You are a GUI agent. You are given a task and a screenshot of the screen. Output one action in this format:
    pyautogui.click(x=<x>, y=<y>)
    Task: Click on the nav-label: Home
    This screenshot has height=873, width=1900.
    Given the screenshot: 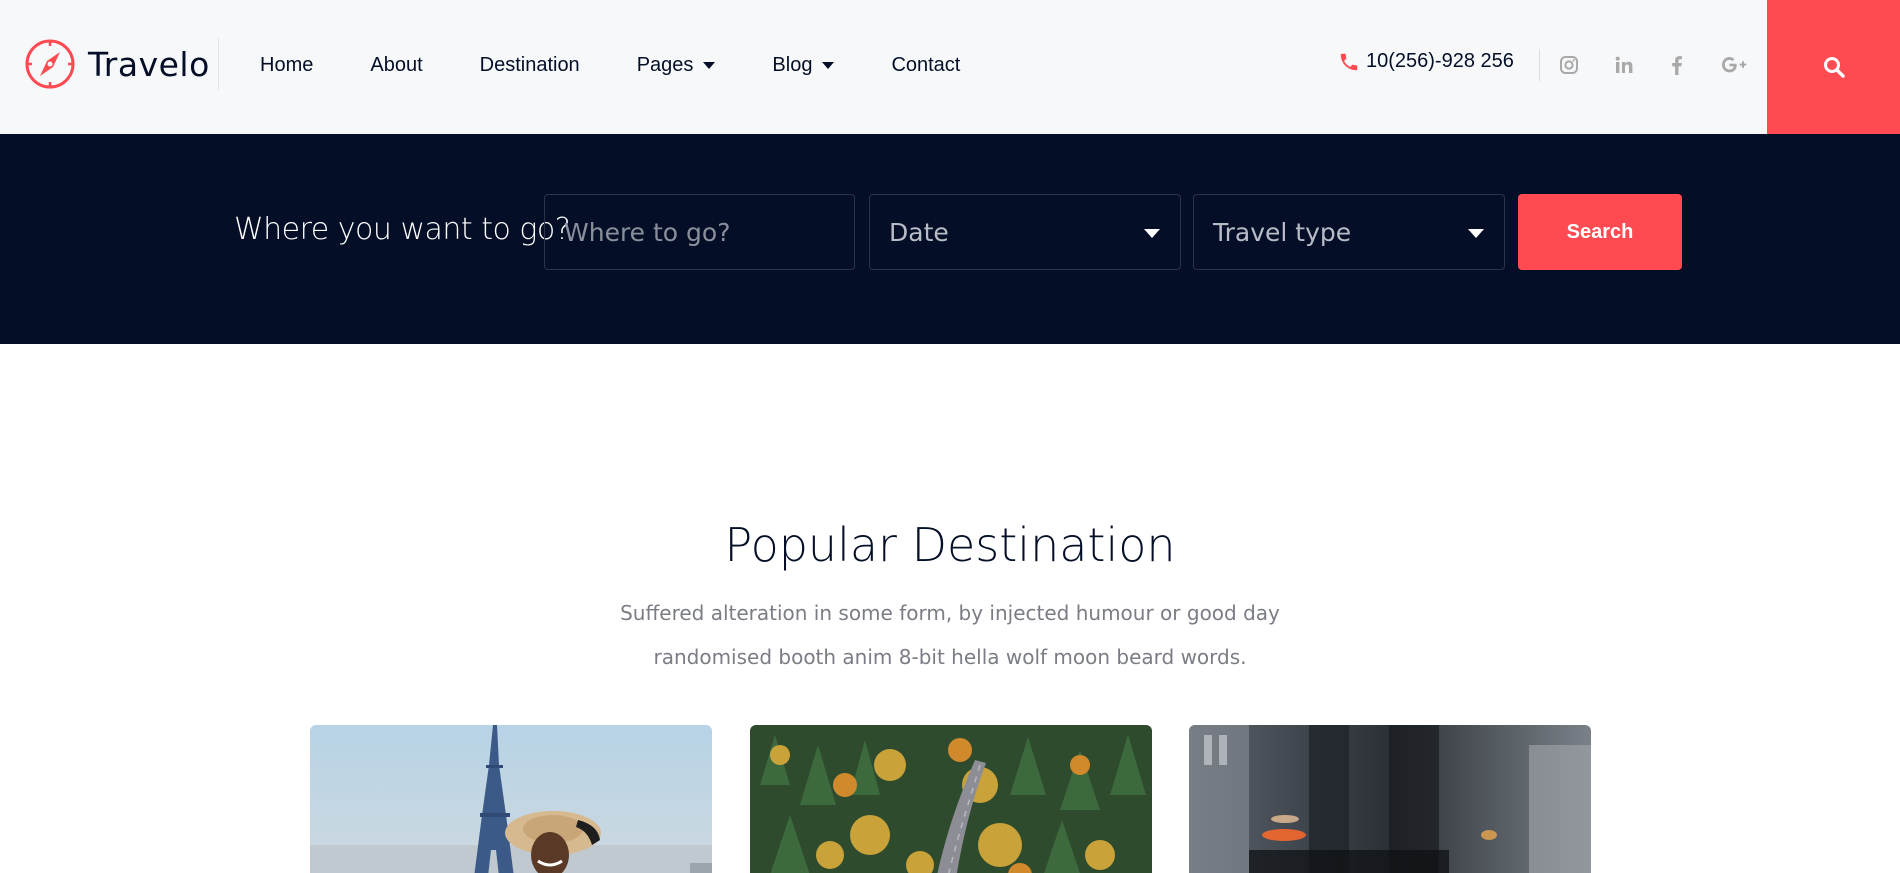 What is the action you would take?
    pyautogui.click(x=287, y=64)
    